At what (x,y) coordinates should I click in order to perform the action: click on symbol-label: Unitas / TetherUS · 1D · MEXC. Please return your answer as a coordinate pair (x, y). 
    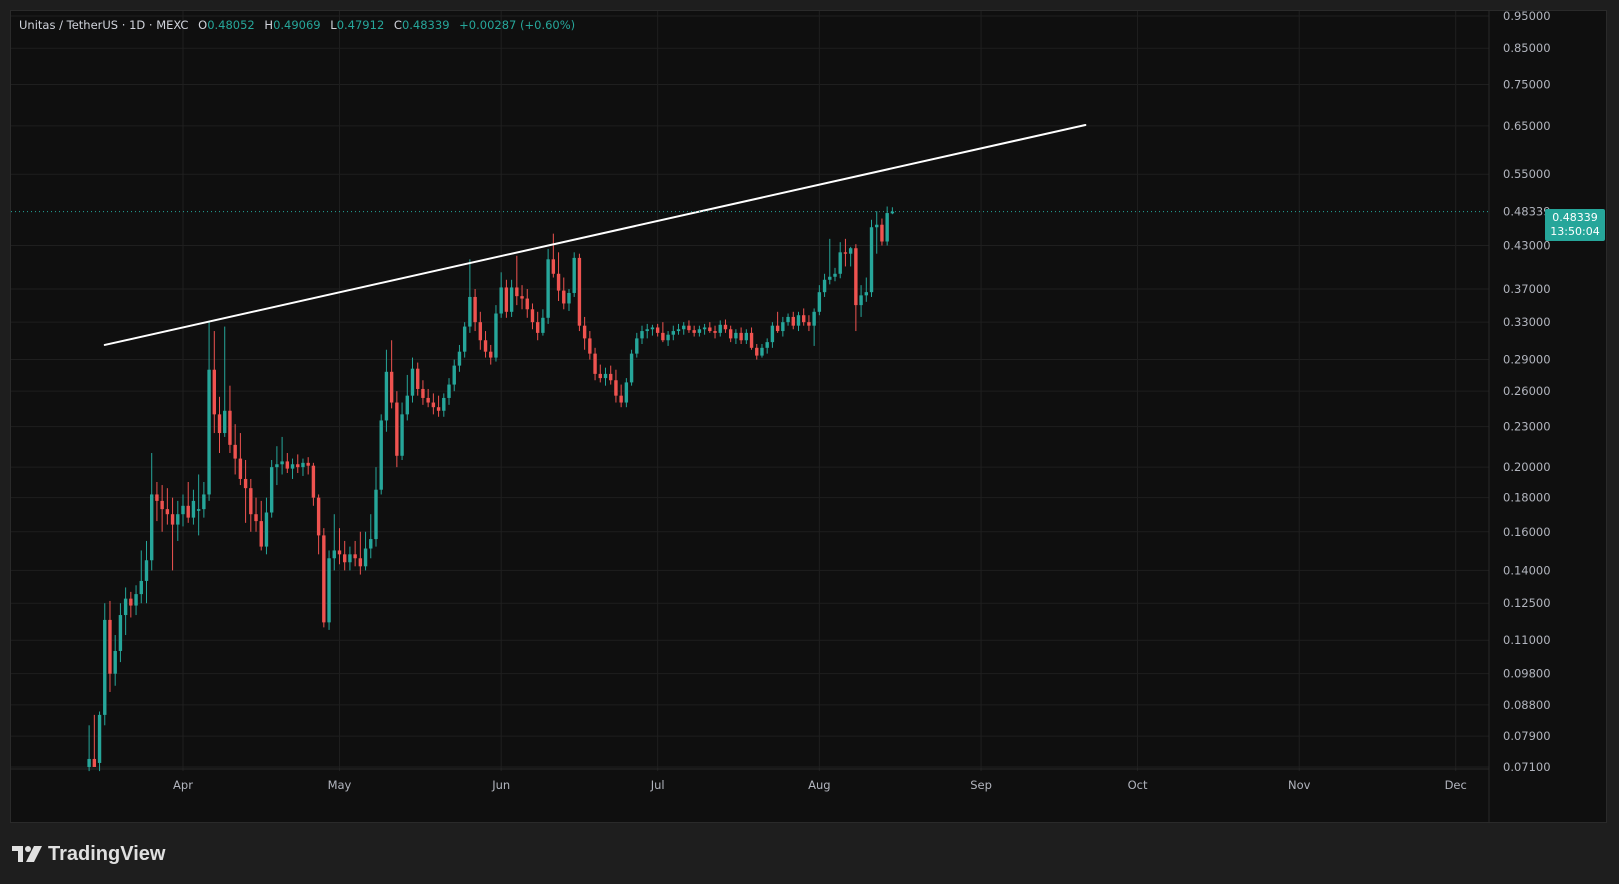
    Looking at the image, I should click on (104, 25).